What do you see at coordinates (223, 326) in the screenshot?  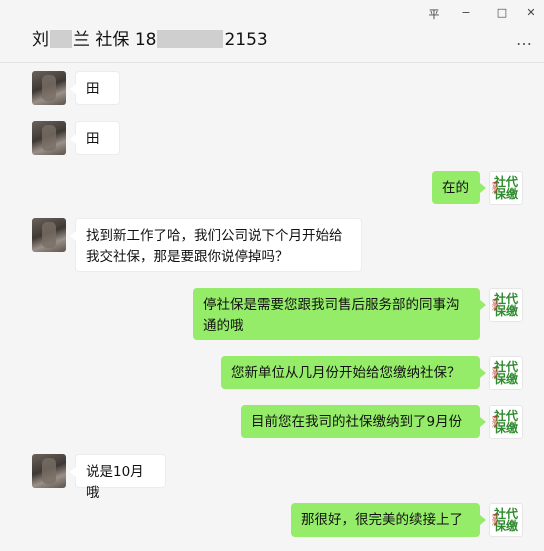 I see `message-line: 通的哦` at bounding box center [223, 326].